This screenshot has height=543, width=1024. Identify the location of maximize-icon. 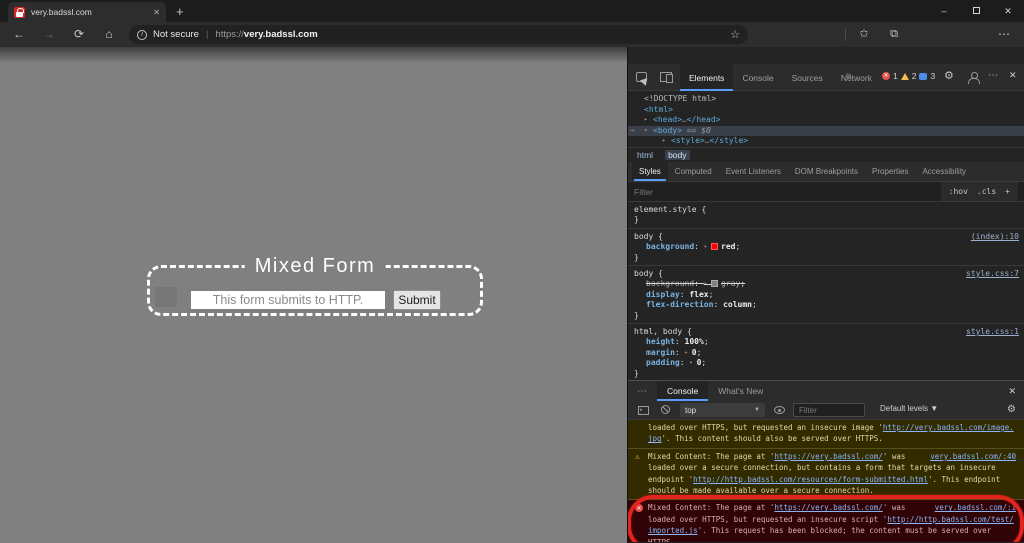
(976, 10).